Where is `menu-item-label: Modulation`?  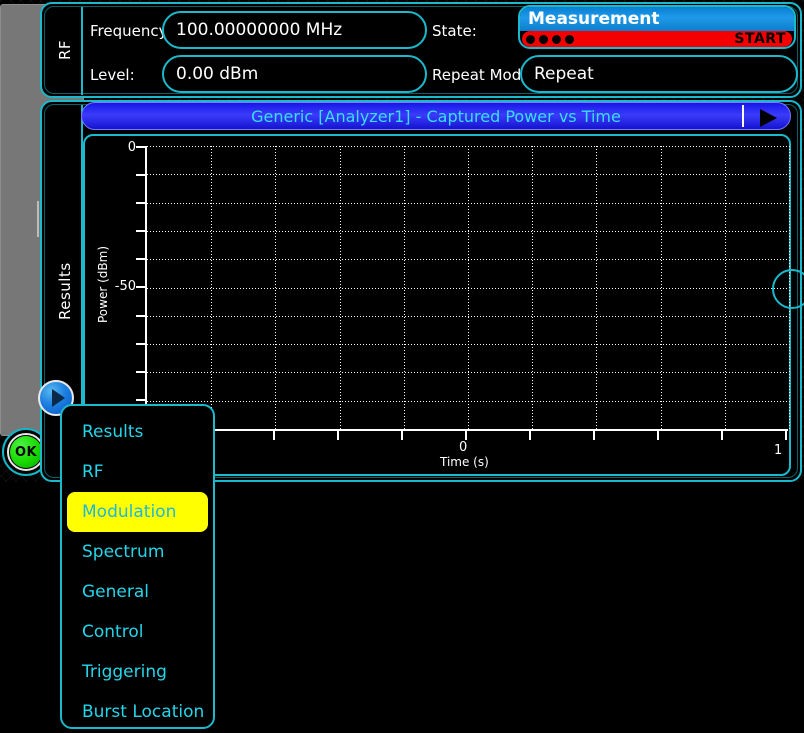
menu-item-label: Modulation is located at coordinates (129, 512).